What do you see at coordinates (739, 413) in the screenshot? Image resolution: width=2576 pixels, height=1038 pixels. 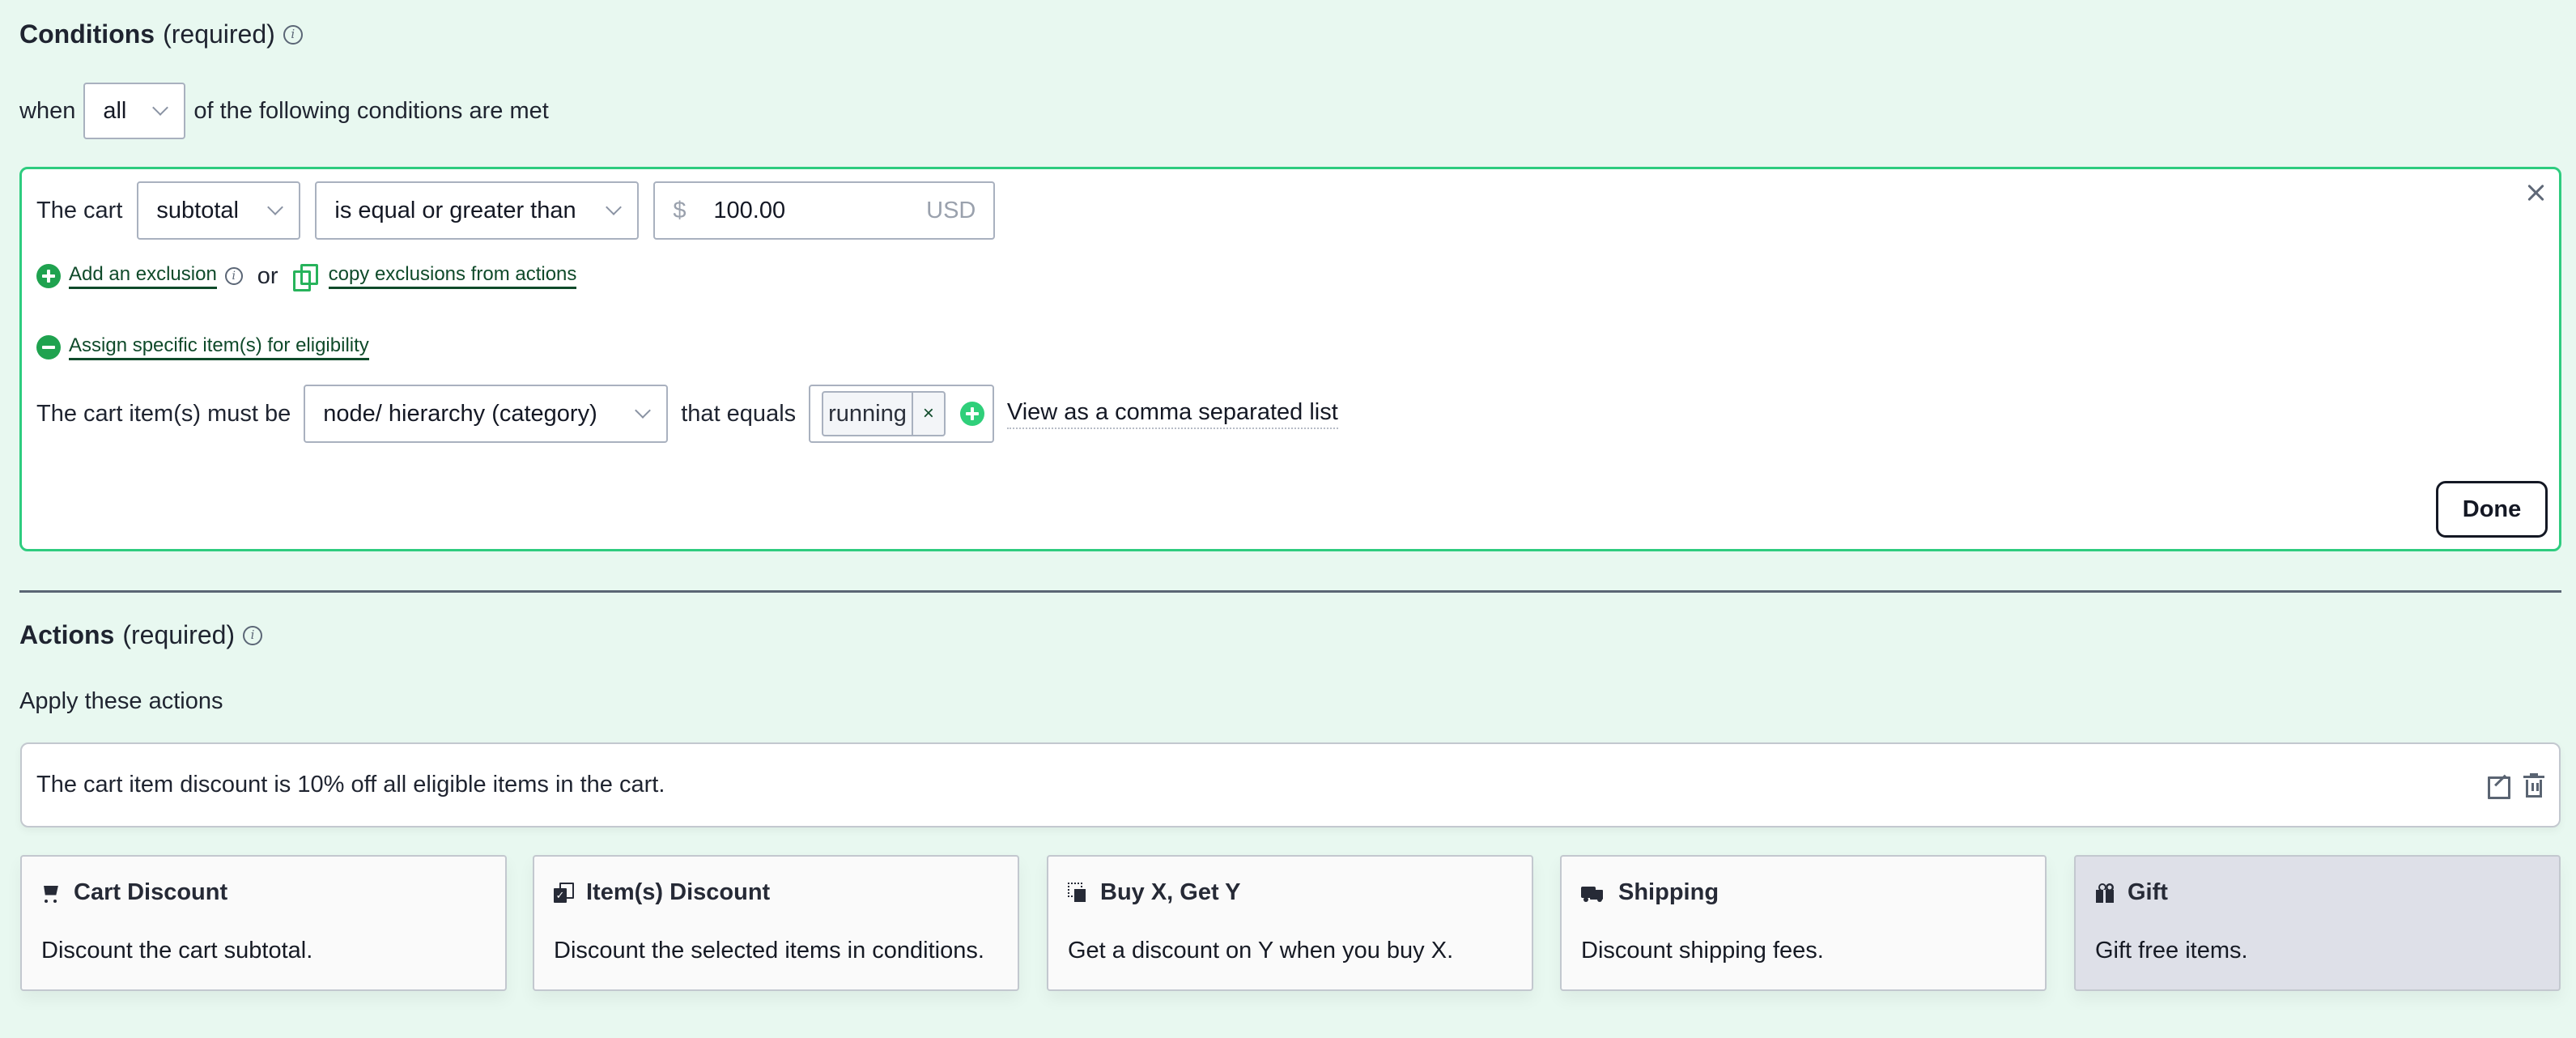 I see `equals-label: that equals` at bounding box center [739, 413].